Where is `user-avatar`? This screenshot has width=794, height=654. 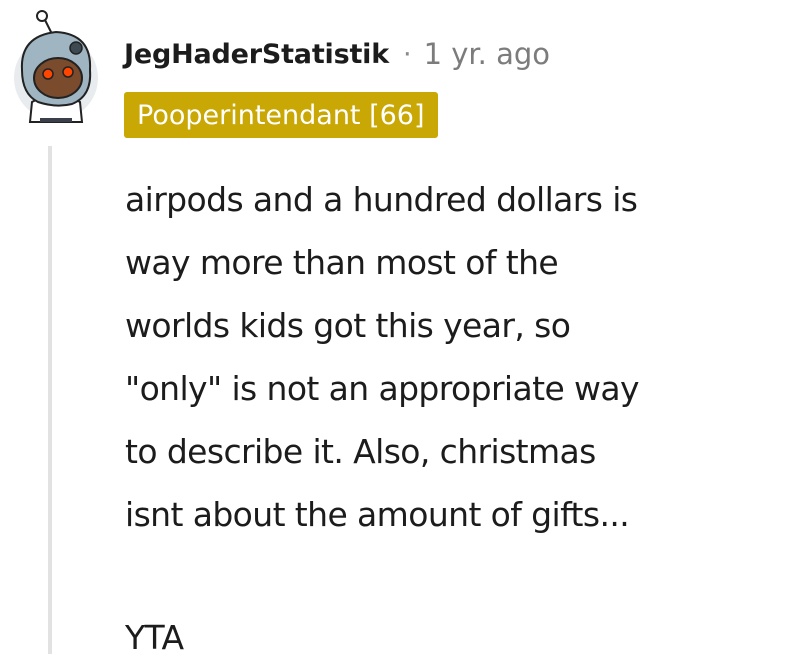 user-avatar is located at coordinates (54, 66).